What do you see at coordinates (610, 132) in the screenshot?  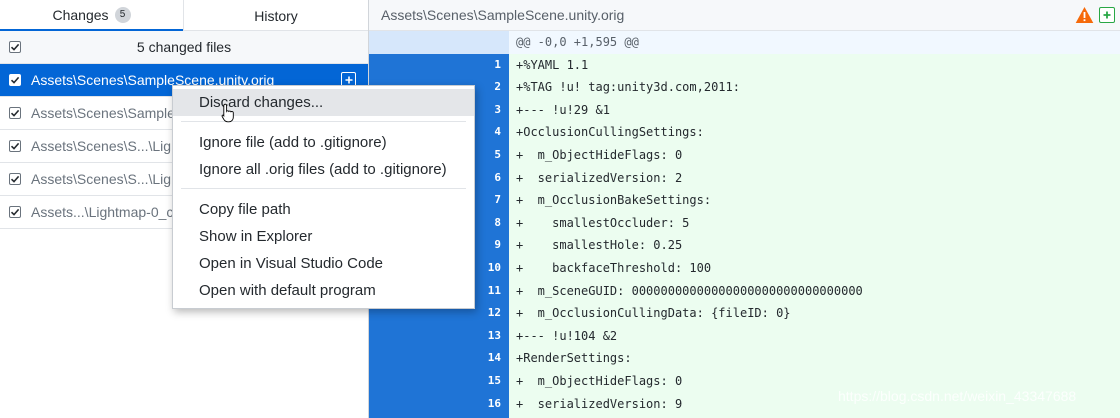 I see `line-text: +OcclusionCullingSettings:` at bounding box center [610, 132].